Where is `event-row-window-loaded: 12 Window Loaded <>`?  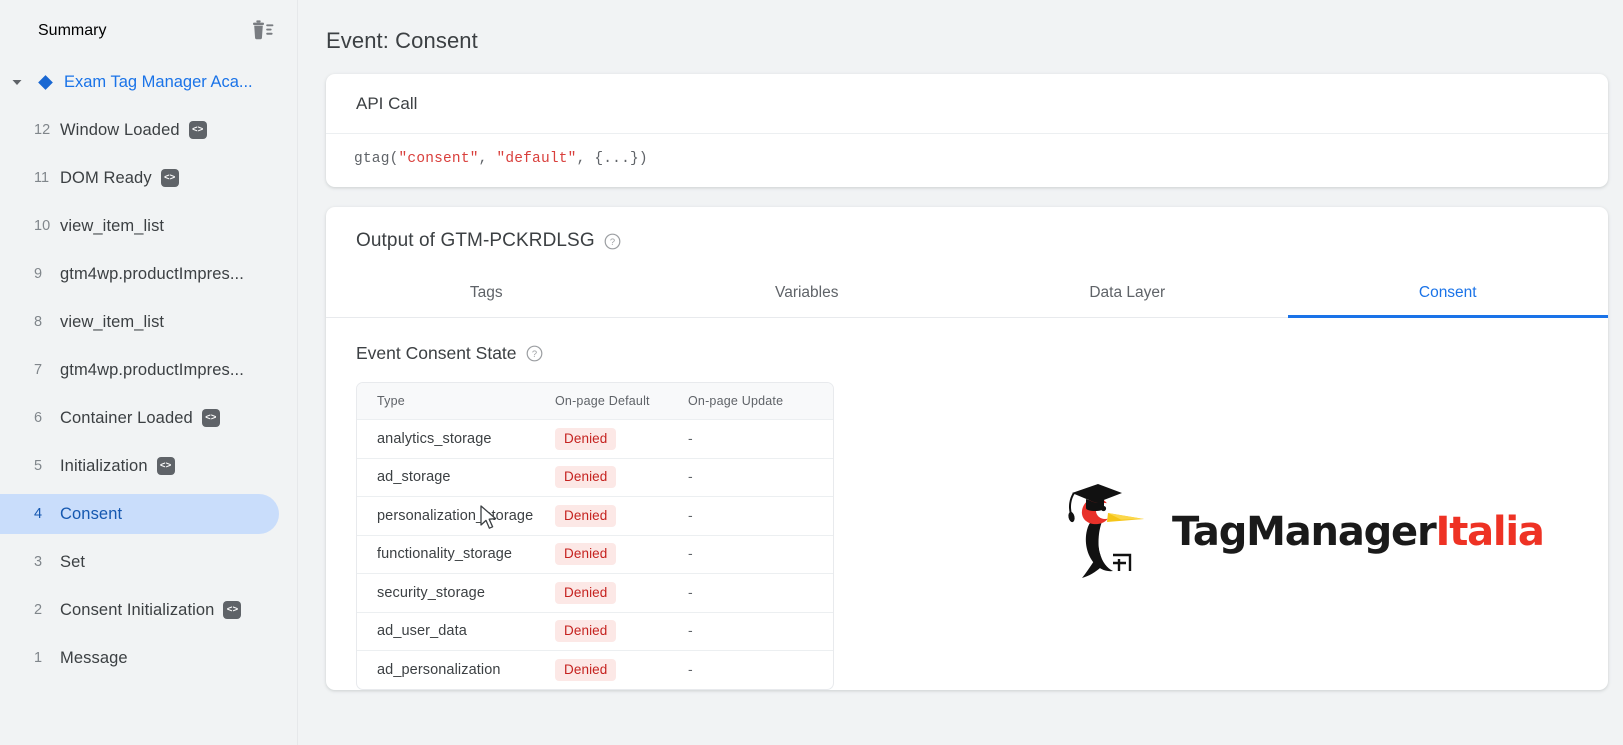
event-row-window-loaded: 12 Window Loaded <> is located at coordinates (148, 130).